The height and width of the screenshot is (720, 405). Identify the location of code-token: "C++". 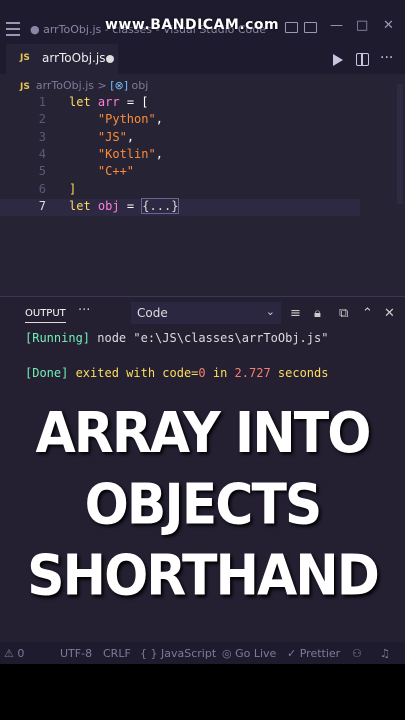
(116, 171).